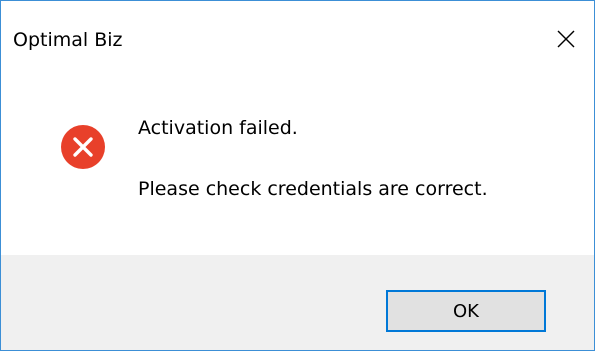  I want to click on error-message-detail: Please check credentials are correct., so click(313, 189).